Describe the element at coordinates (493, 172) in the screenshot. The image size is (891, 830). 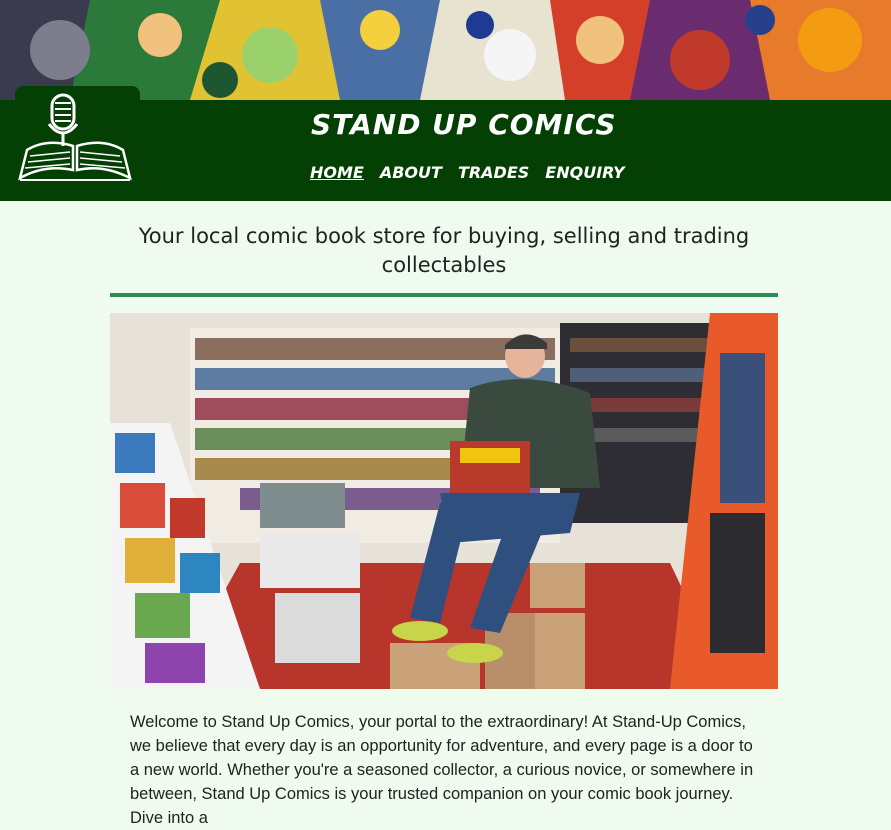
I see `nav-trades: TRADES` at that location.